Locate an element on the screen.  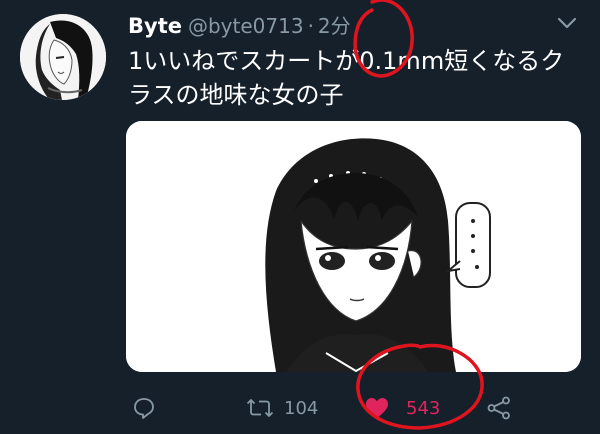
user-handle: @byte0713 is located at coordinates (246, 26).